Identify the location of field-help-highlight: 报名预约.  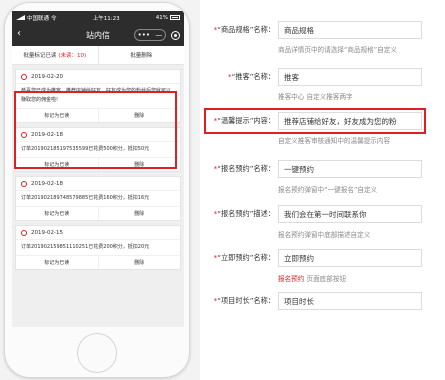
(291, 279).